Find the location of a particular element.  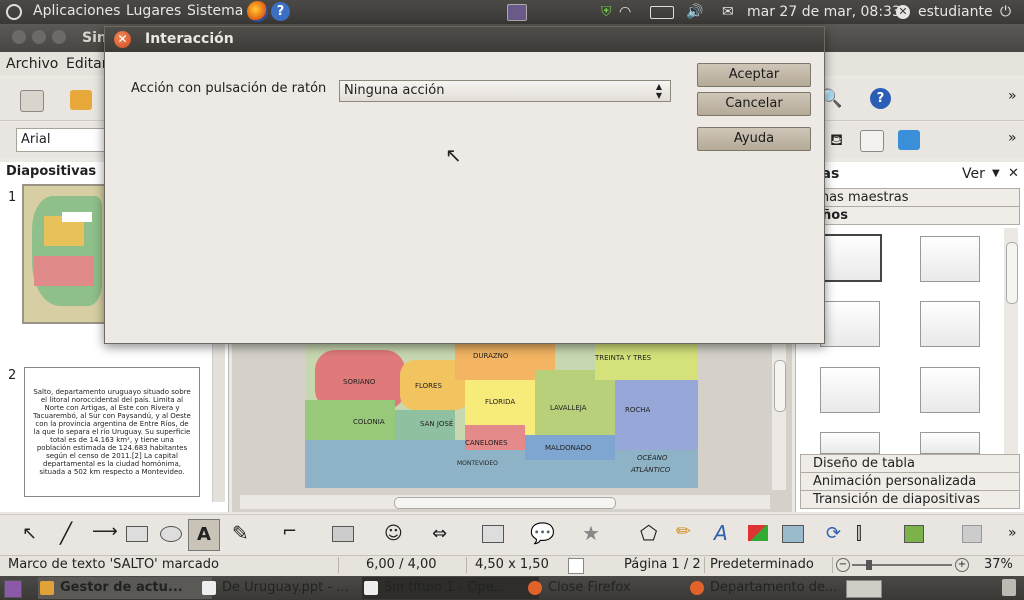

zoom-slider-handle is located at coordinates (869, 565).